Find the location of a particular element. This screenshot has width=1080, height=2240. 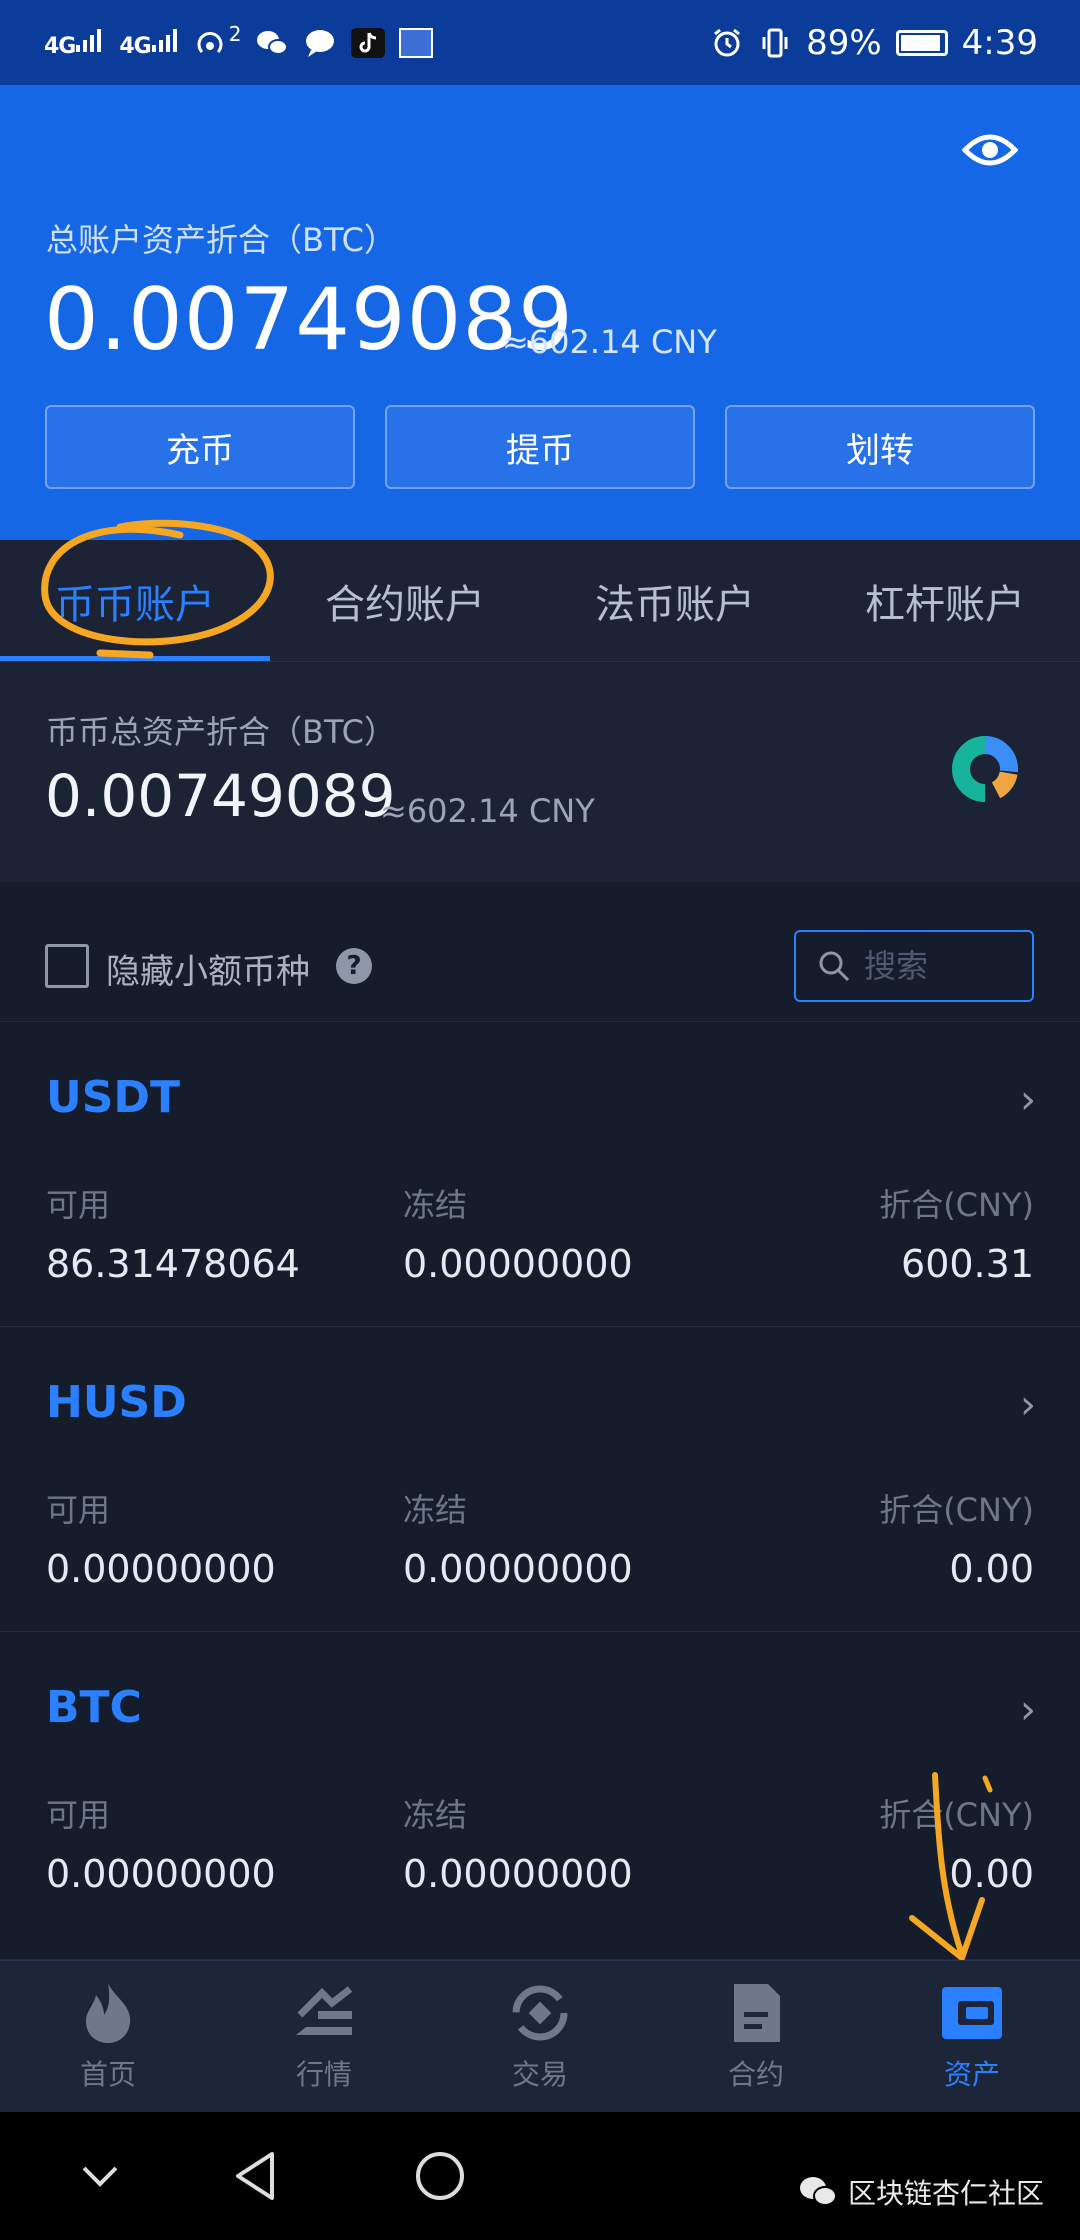

tiktok-icon is located at coordinates (368, 42).